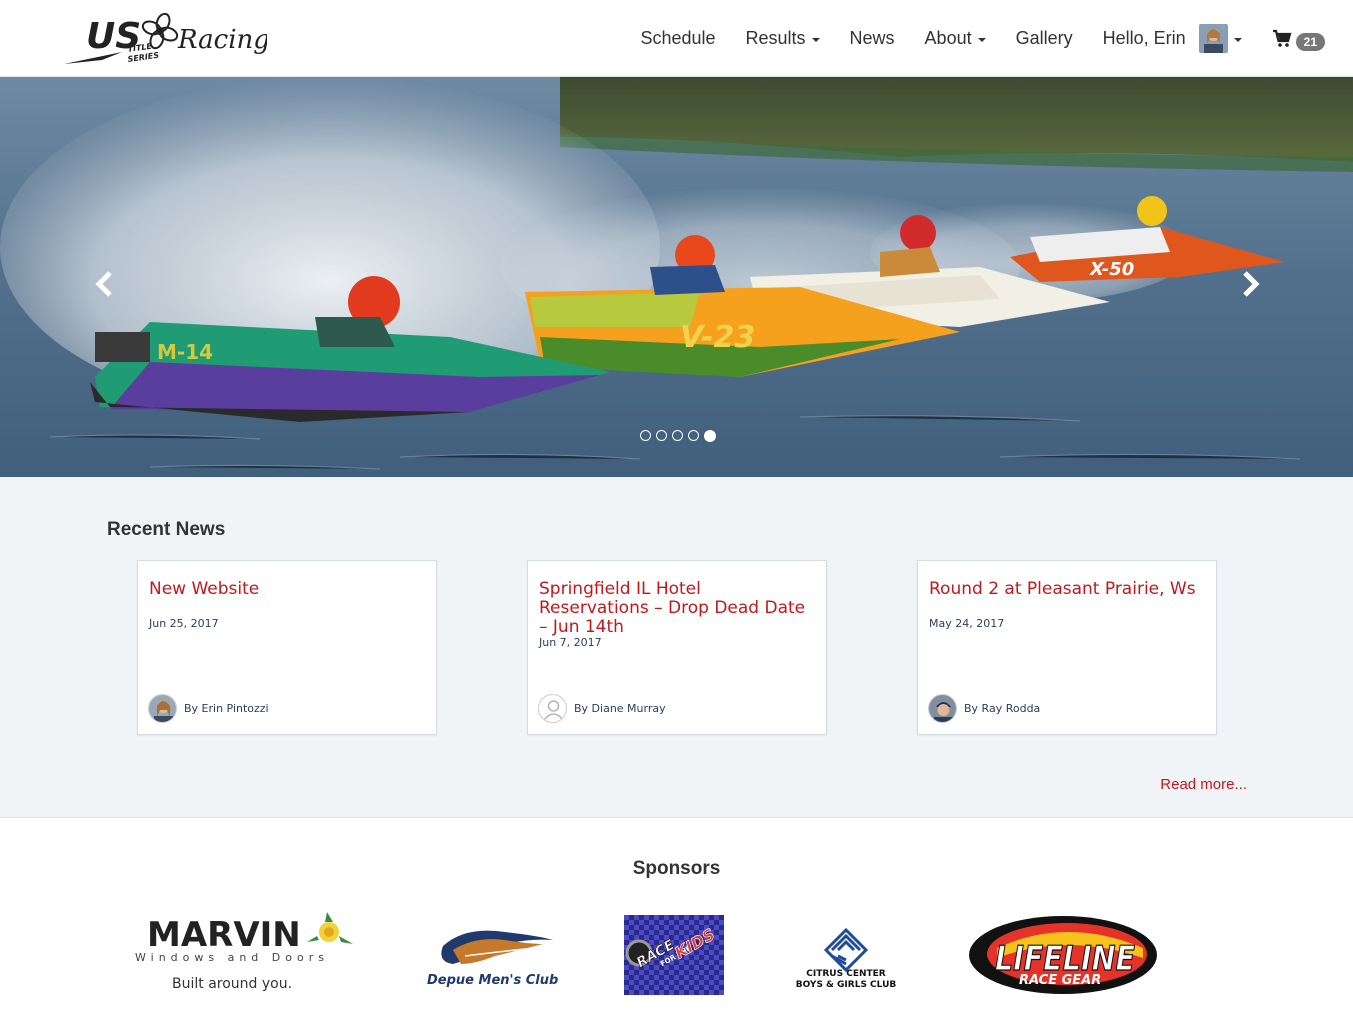  I want to click on nav-results: Results, so click(783, 38).